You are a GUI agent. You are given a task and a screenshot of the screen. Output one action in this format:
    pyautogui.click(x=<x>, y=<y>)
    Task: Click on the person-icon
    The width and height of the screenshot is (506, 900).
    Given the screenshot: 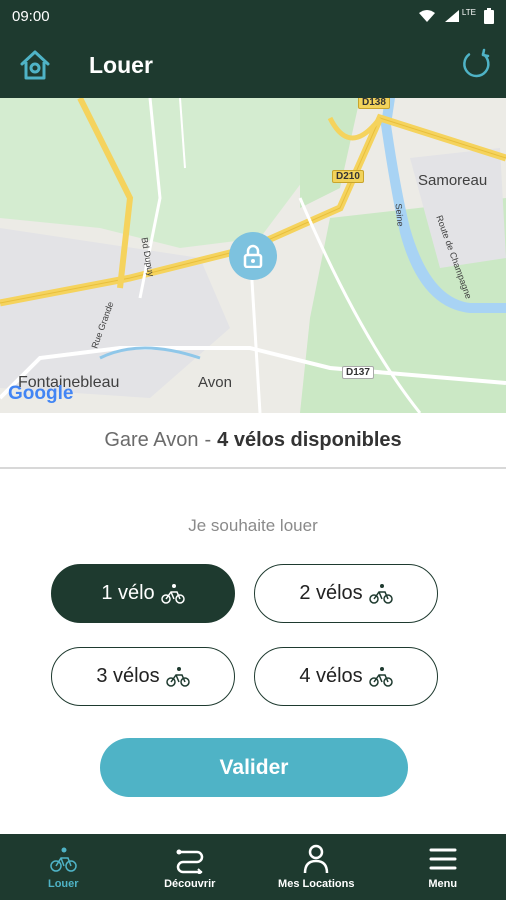 What is the action you would take?
    pyautogui.click(x=316, y=859)
    